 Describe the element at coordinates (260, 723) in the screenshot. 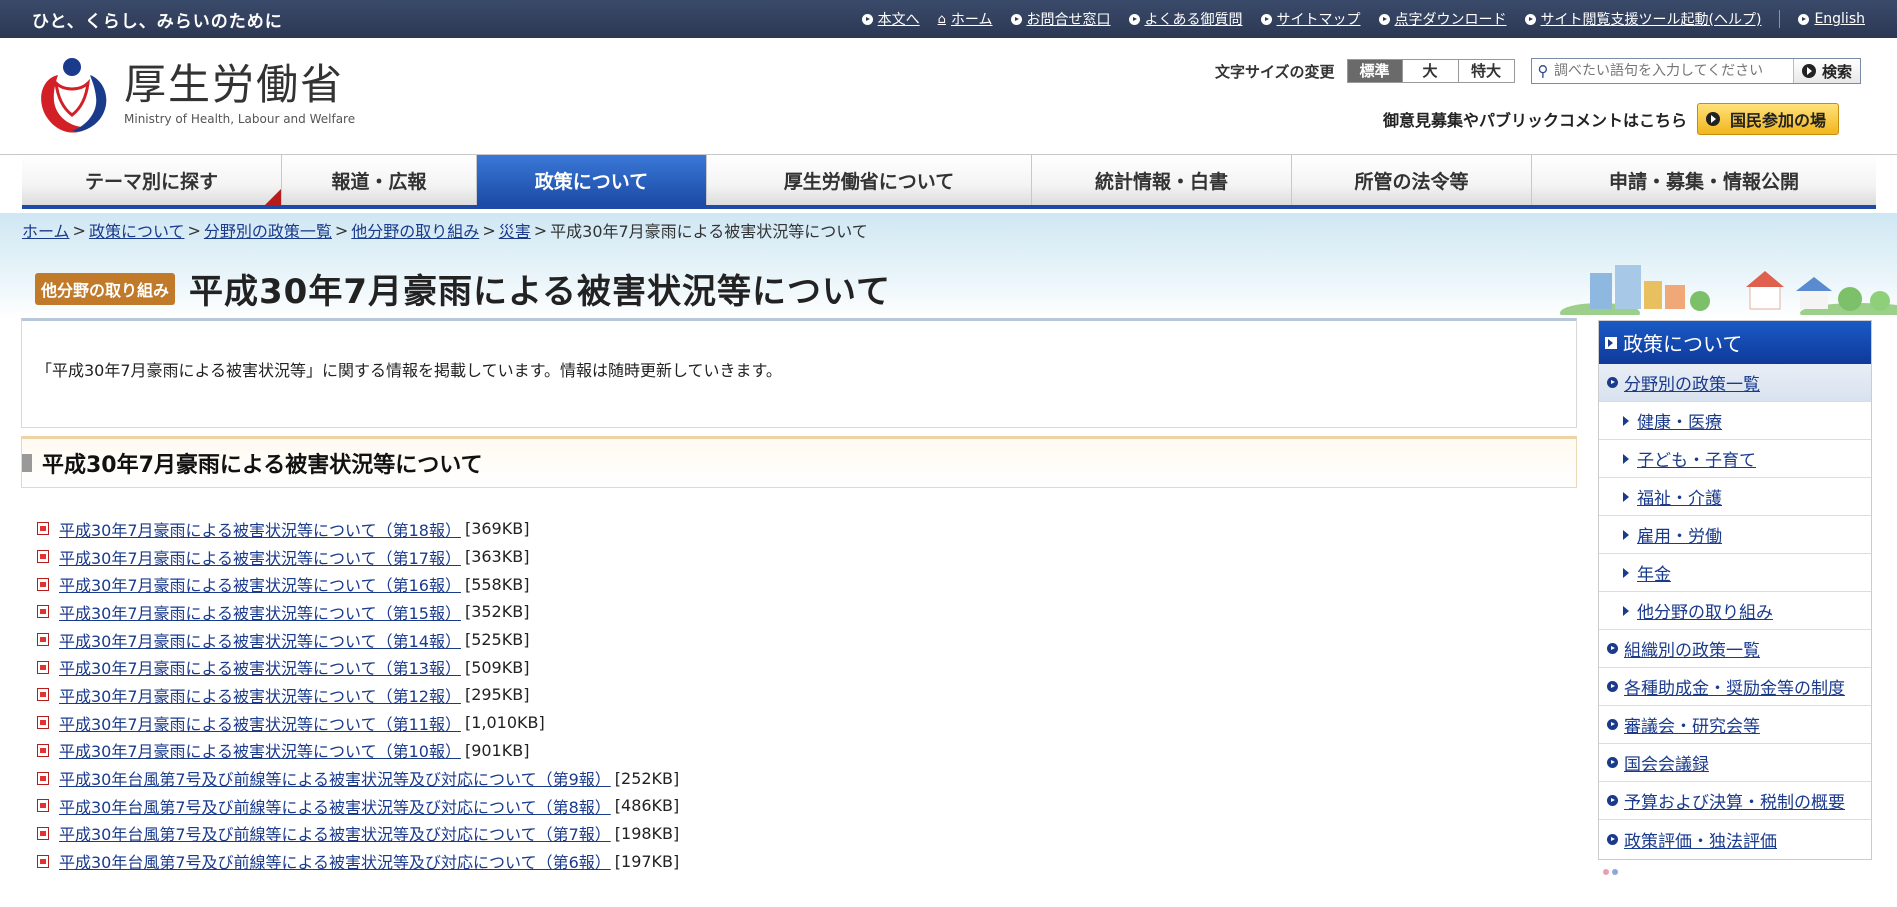

I see `report-link: 平成30年7月豪雨による被害状況等について（第11報）` at that location.